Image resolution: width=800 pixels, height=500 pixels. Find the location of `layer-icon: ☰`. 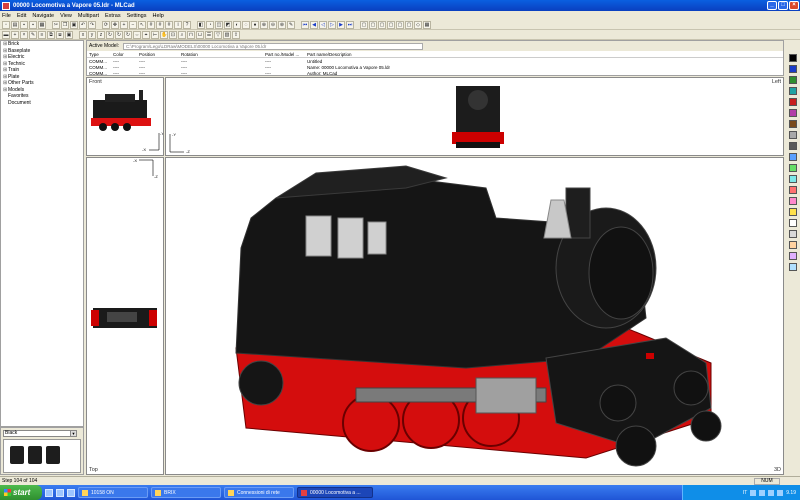

layer-icon: ☰ is located at coordinates (209, 34).